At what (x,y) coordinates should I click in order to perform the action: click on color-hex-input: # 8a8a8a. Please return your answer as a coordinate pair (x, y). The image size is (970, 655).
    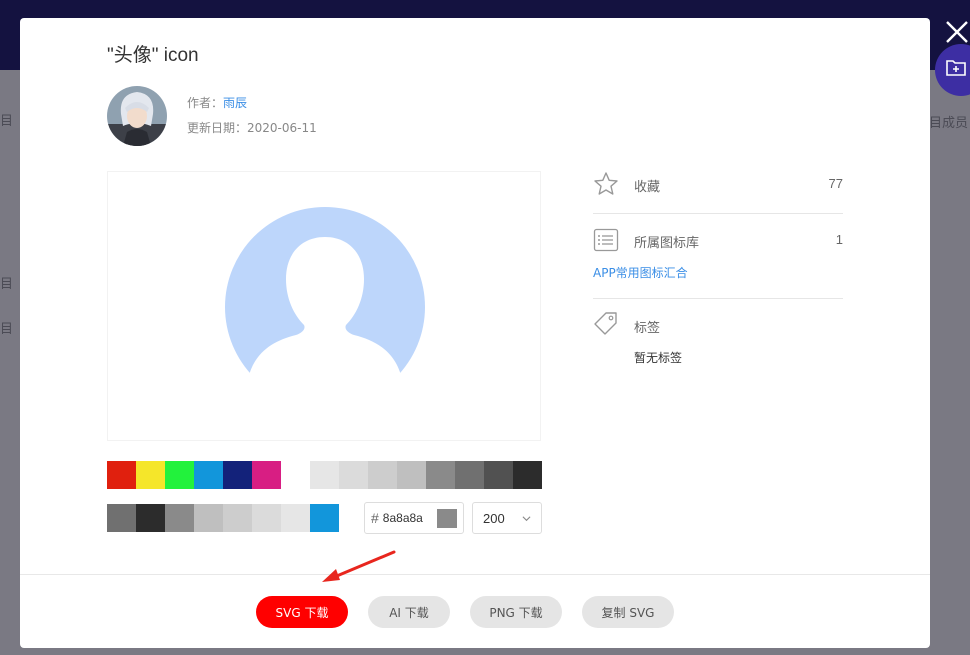
    Looking at the image, I should click on (414, 518).